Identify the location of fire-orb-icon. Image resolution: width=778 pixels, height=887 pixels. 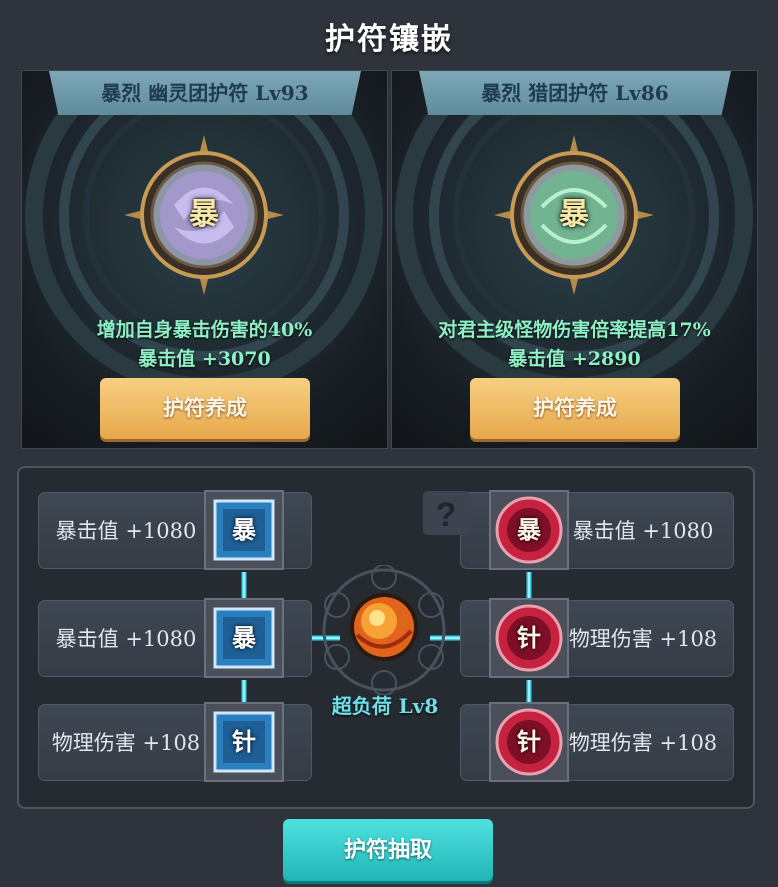
(384, 630).